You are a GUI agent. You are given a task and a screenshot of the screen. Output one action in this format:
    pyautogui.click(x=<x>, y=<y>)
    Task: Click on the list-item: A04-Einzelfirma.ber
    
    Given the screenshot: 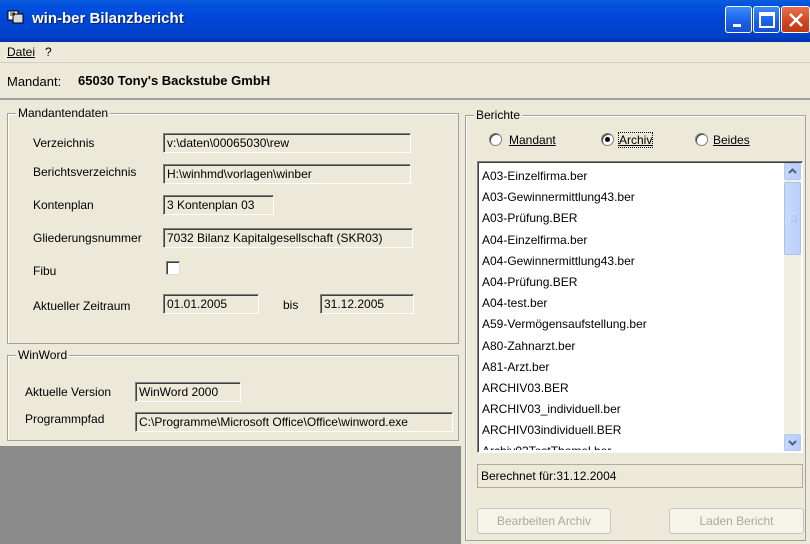 What is the action you would take?
    pyautogui.click(x=632, y=240)
    